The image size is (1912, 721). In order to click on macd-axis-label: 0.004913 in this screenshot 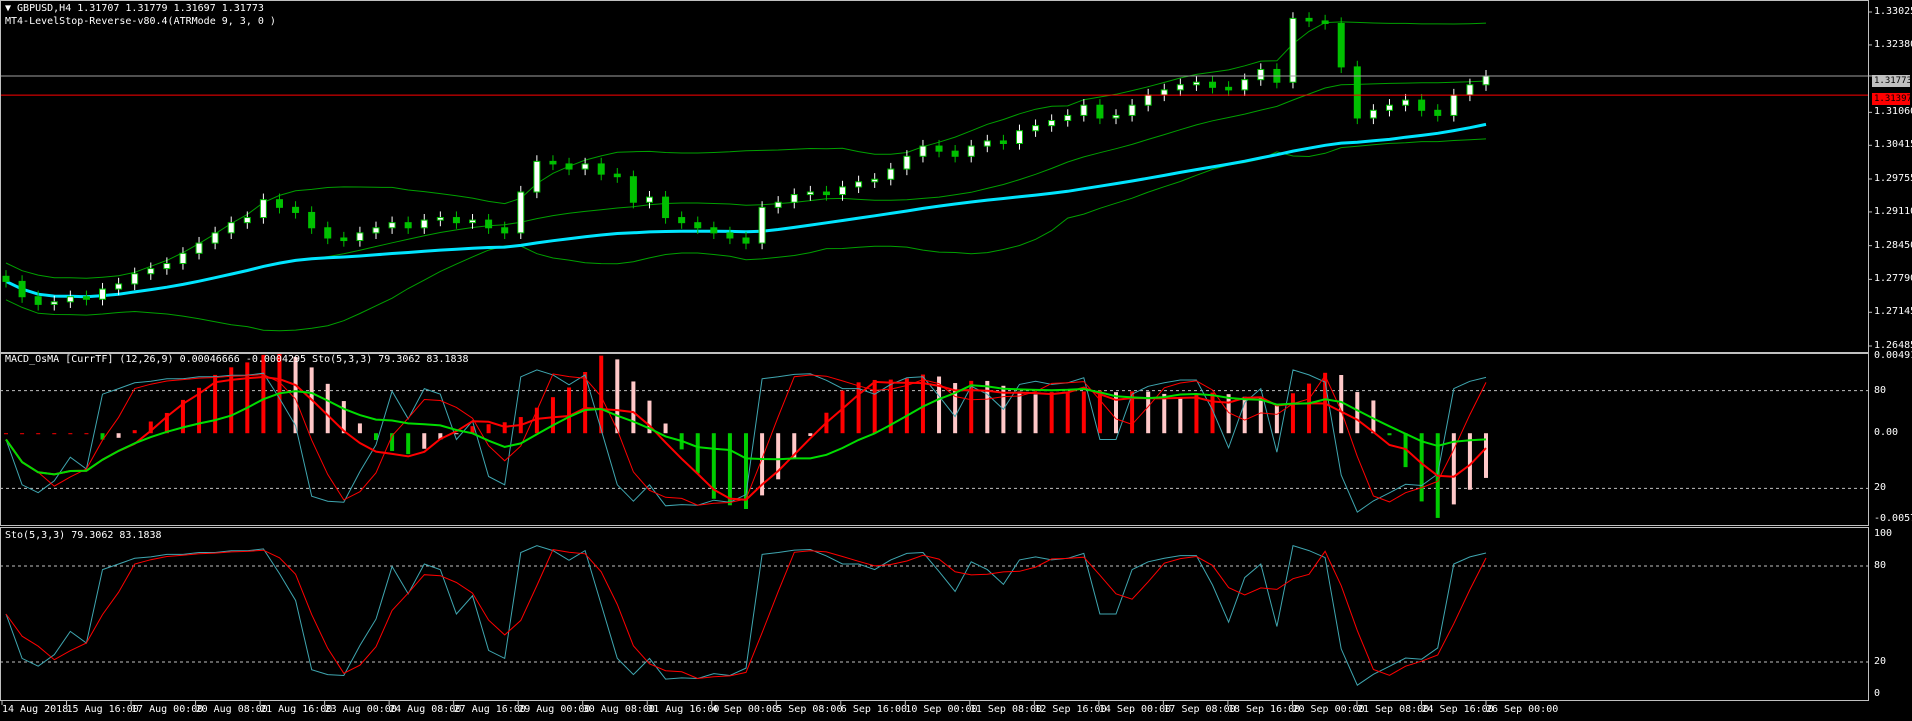, I will do `click(1893, 355)`.